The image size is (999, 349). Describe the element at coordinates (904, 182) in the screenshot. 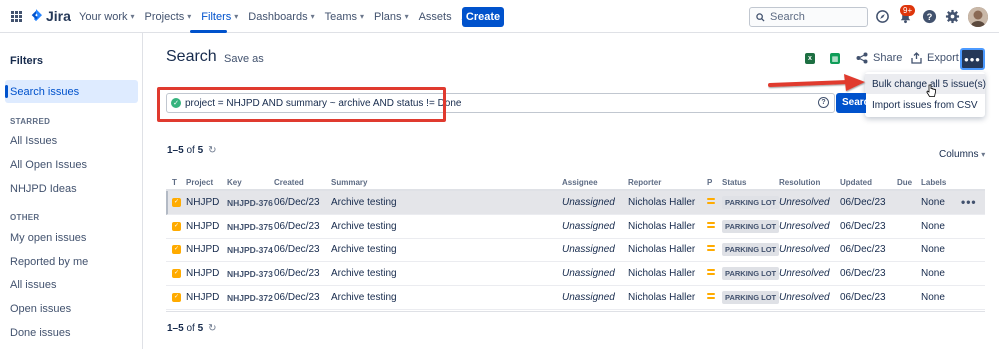

I see `column-header-due: Due` at that location.